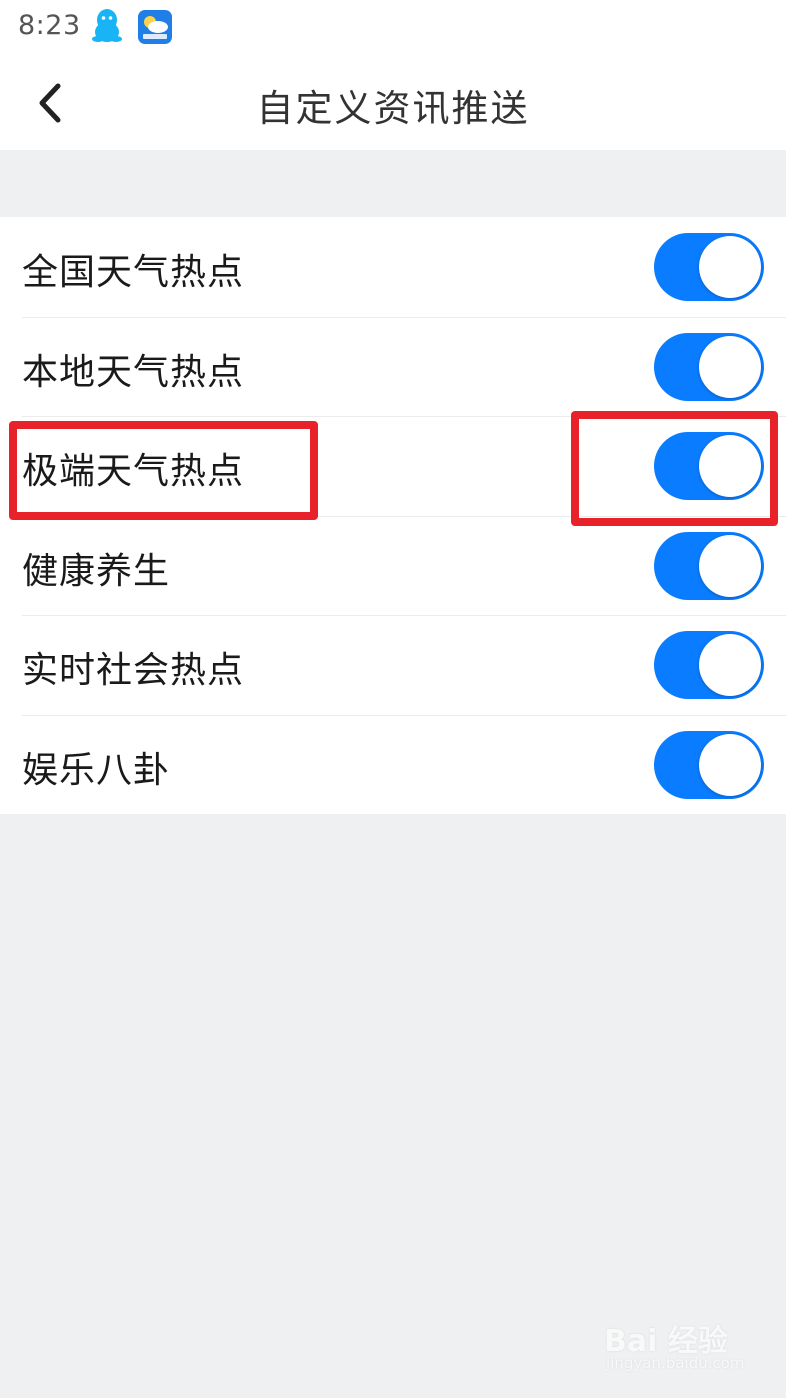 The height and width of the screenshot is (1398, 786). What do you see at coordinates (107, 25) in the screenshot?
I see `qq-icon` at bounding box center [107, 25].